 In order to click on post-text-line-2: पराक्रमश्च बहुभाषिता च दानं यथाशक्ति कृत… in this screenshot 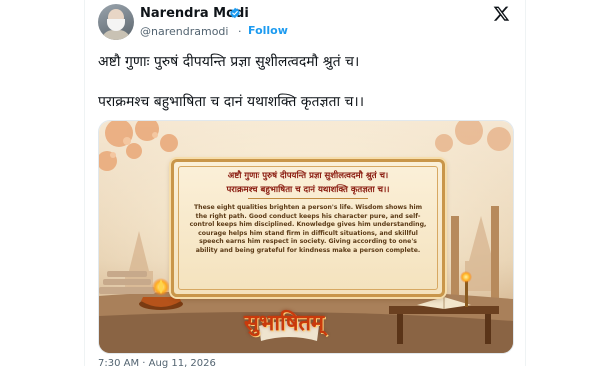, I will do `click(231, 102)`.